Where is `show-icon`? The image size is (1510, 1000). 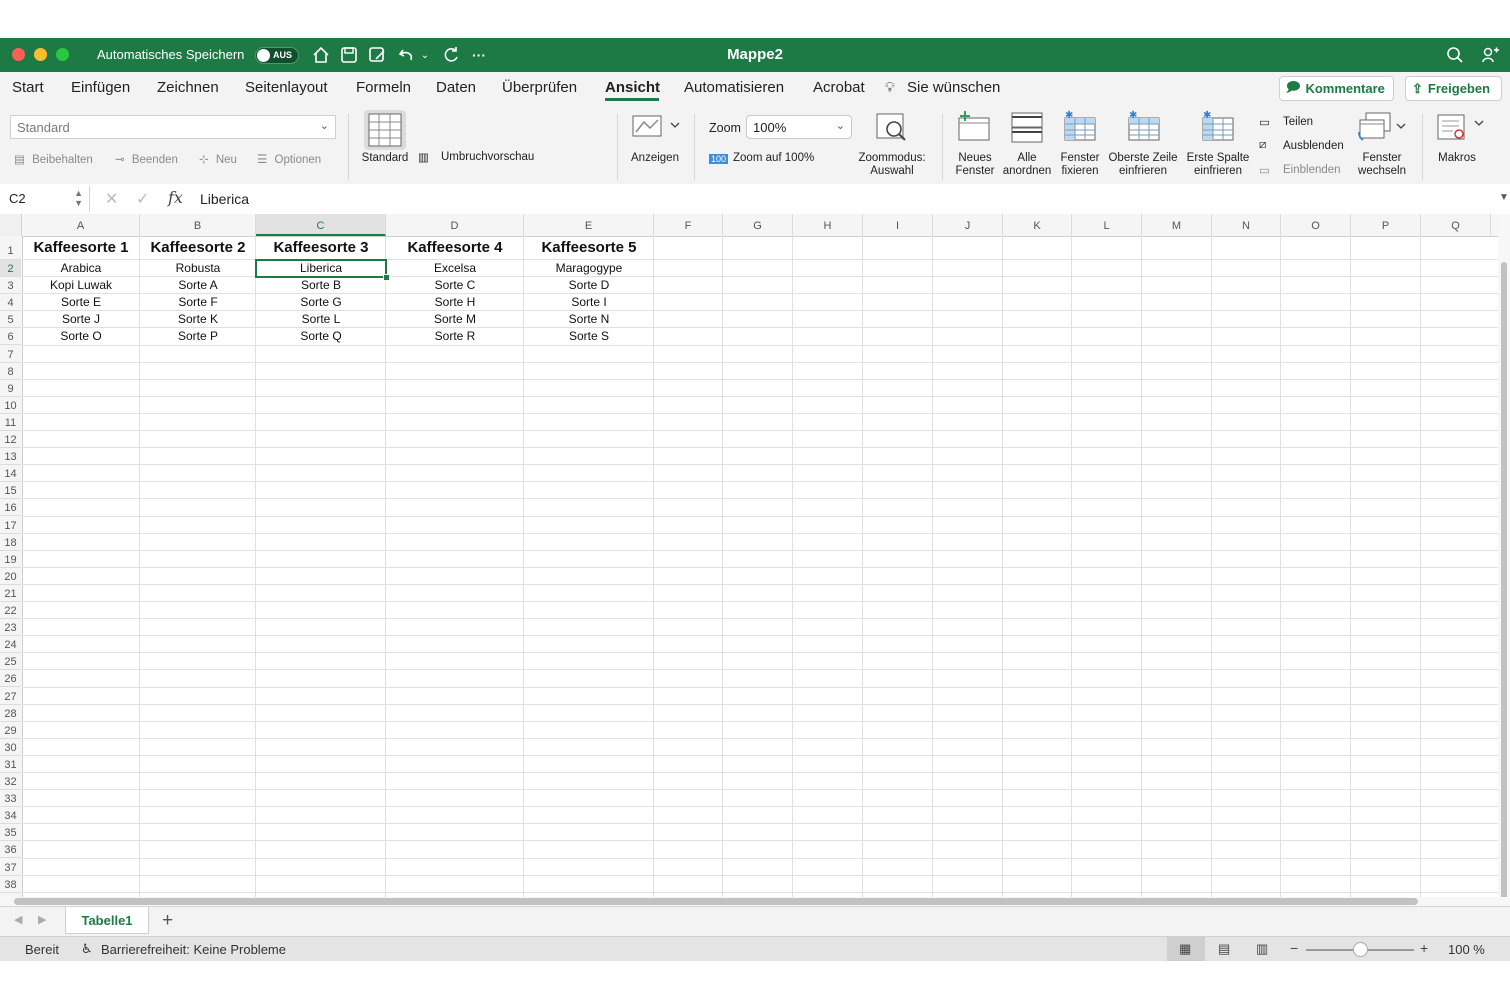
show-icon is located at coordinates (657, 128).